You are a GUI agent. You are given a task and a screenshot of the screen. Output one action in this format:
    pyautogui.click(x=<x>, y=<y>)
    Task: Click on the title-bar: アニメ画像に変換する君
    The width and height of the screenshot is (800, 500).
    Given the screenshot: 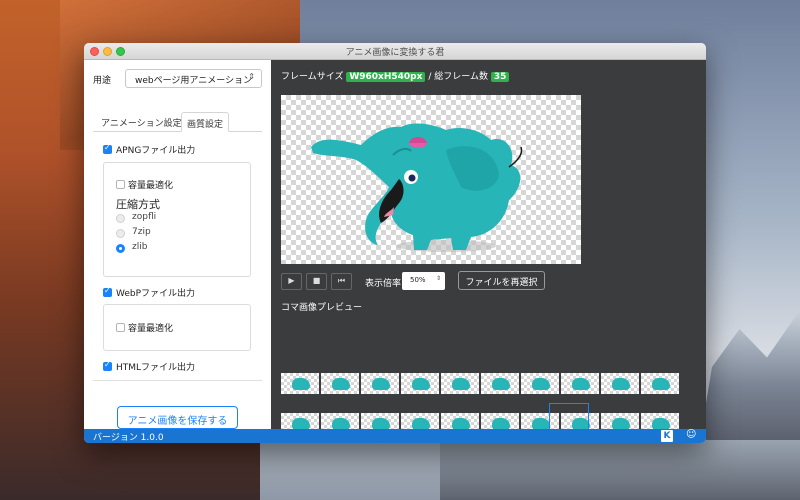 What is the action you would take?
    pyautogui.click(x=395, y=51)
    